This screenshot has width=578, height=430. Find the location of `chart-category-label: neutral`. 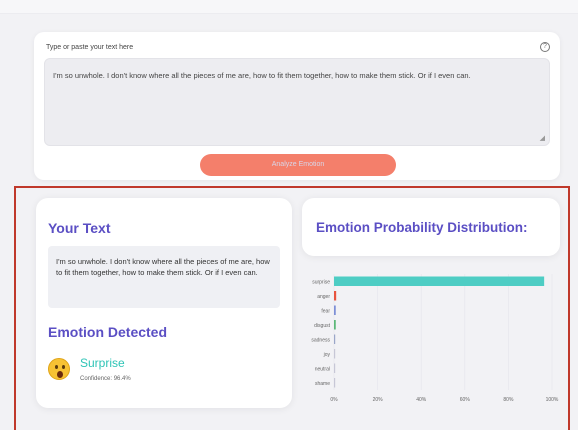

chart-category-label: neutral is located at coordinates (322, 369).